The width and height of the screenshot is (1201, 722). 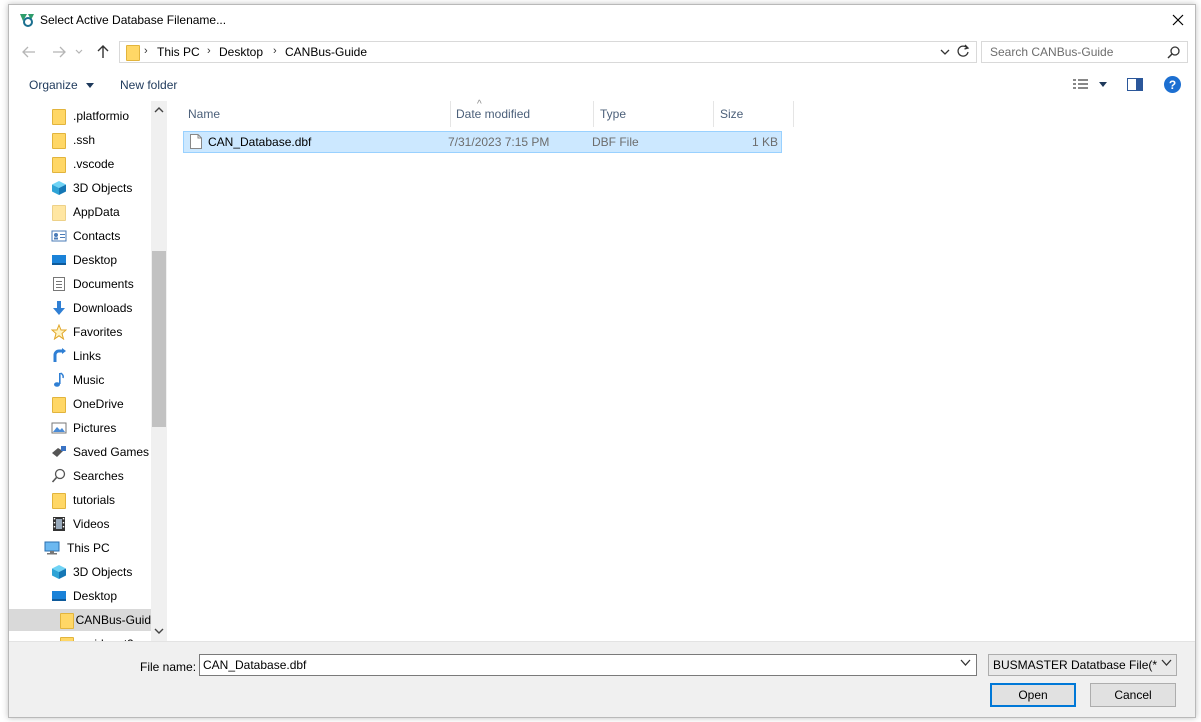 I want to click on nav-item-desktop-pc: Desktop, so click(x=84, y=596).